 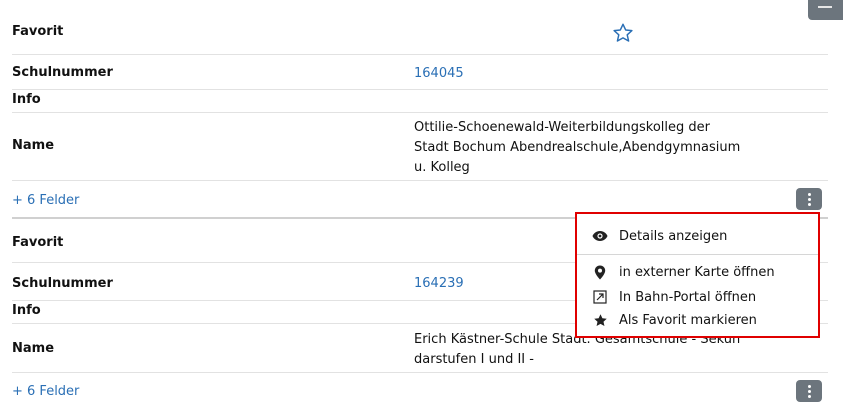 What do you see at coordinates (688, 297) in the screenshot?
I see `menu-item-label: In Bahn-Portal öffnen` at bounding box center [688, 297].